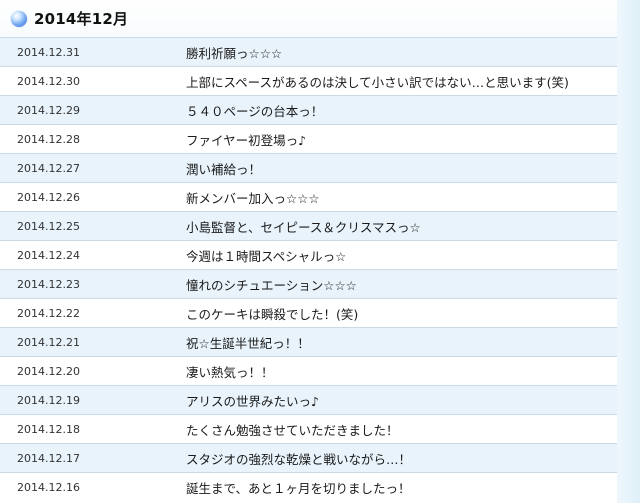  What do you see at coordinates (308, 51) in the screenshot?
I see `list-item: 2014.12.31 勝利祈願っ☆☆☆` at bounding box center [308, 51].